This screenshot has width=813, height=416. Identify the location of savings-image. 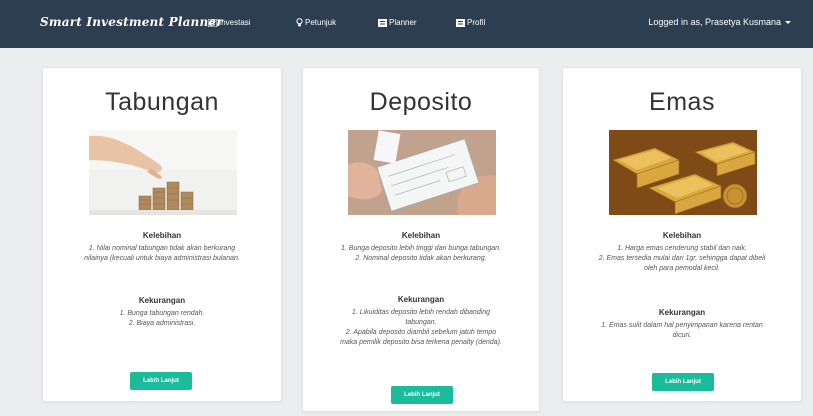
(163, 172).